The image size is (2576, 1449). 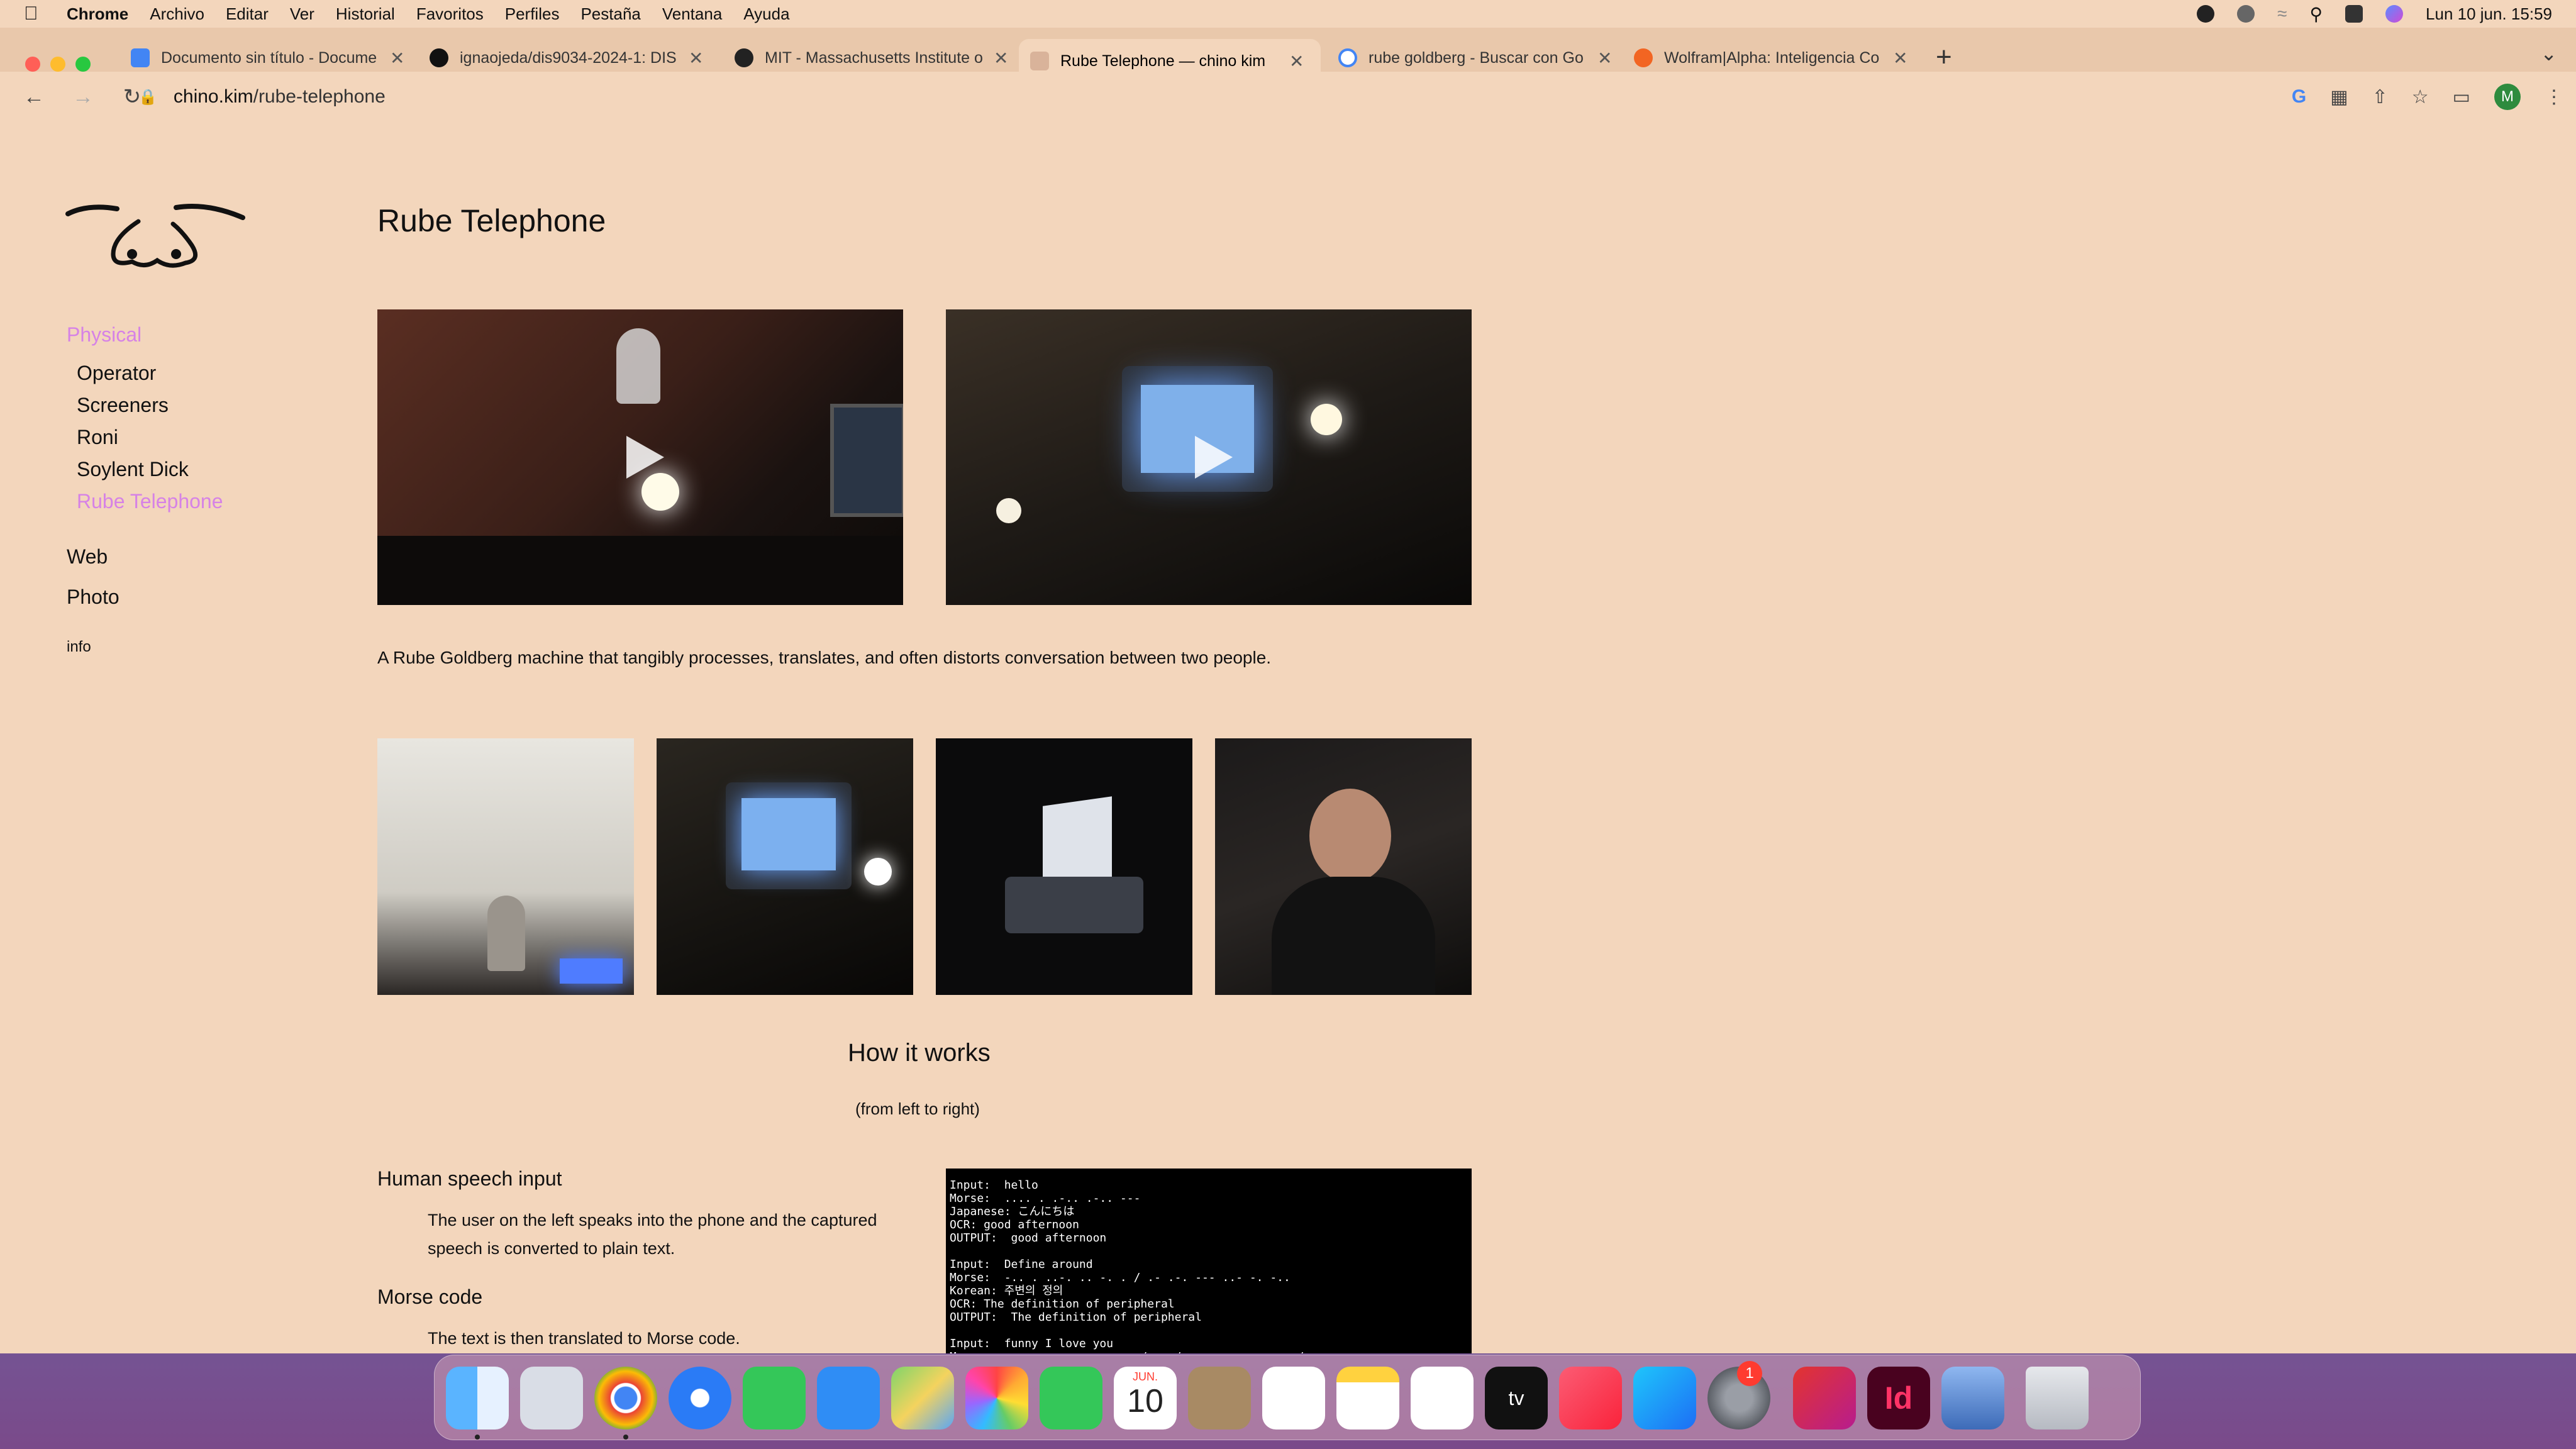 What do you see at coordinates (848, 1398) in the screenshot?
I see `mail-icon` at bounding box center [848, 1398].